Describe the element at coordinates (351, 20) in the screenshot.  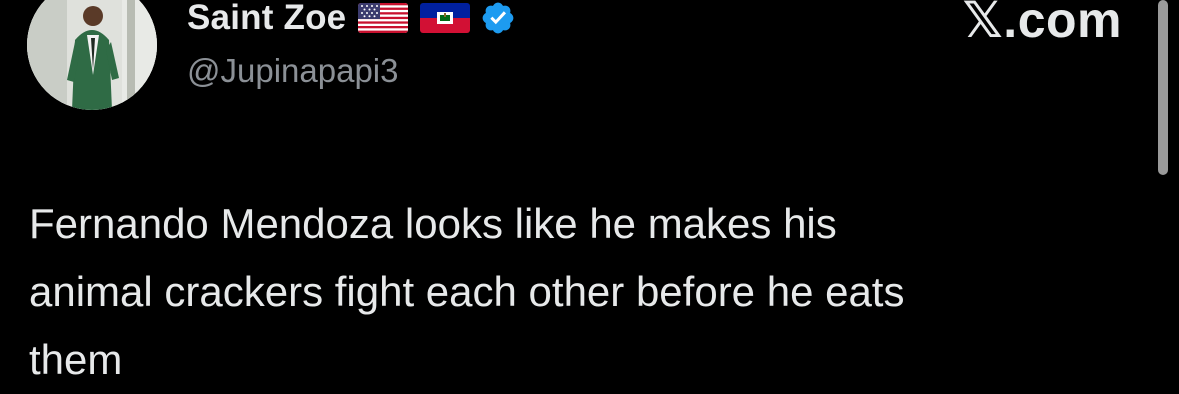
I see `author-name-row: Saint Zoe` at that location.